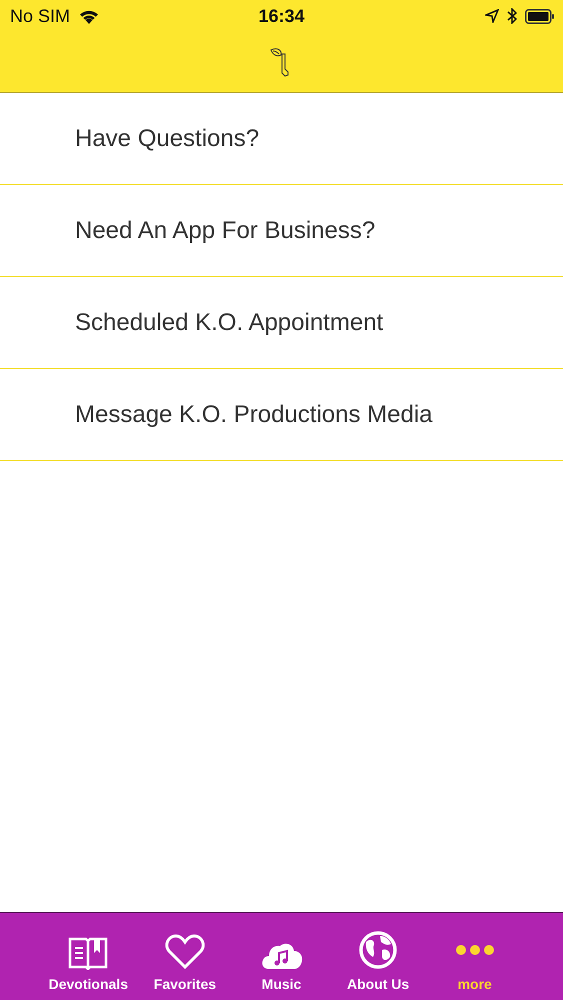 This screenshot has height=1000, width=563. What do you see at coordinates (492, 16) in the screenshot?
I see `location-arrow-icon` at bounding box center [492, 16].